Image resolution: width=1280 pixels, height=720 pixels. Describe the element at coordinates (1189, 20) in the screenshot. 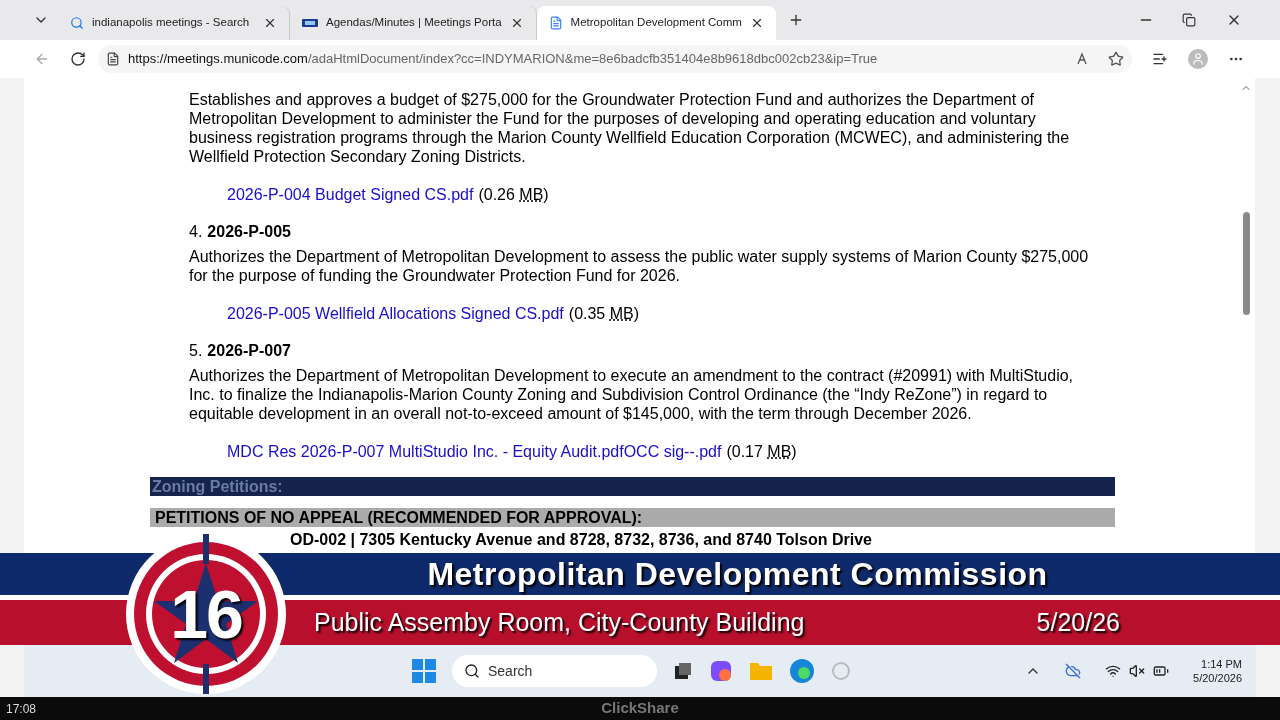

I see `restore-icon` at that location.